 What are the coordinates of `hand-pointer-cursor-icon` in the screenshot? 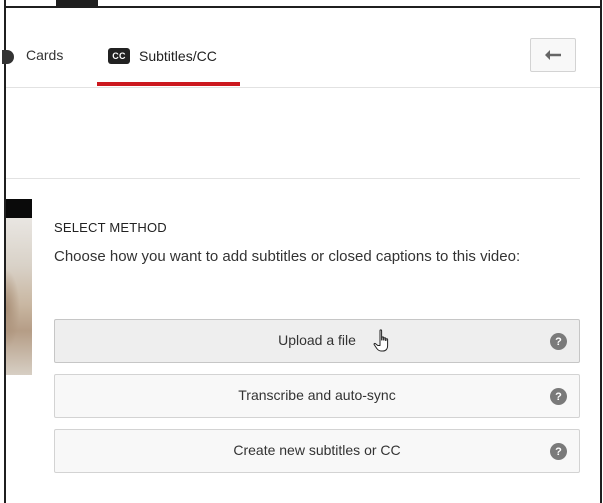 It's located at (381, 340).